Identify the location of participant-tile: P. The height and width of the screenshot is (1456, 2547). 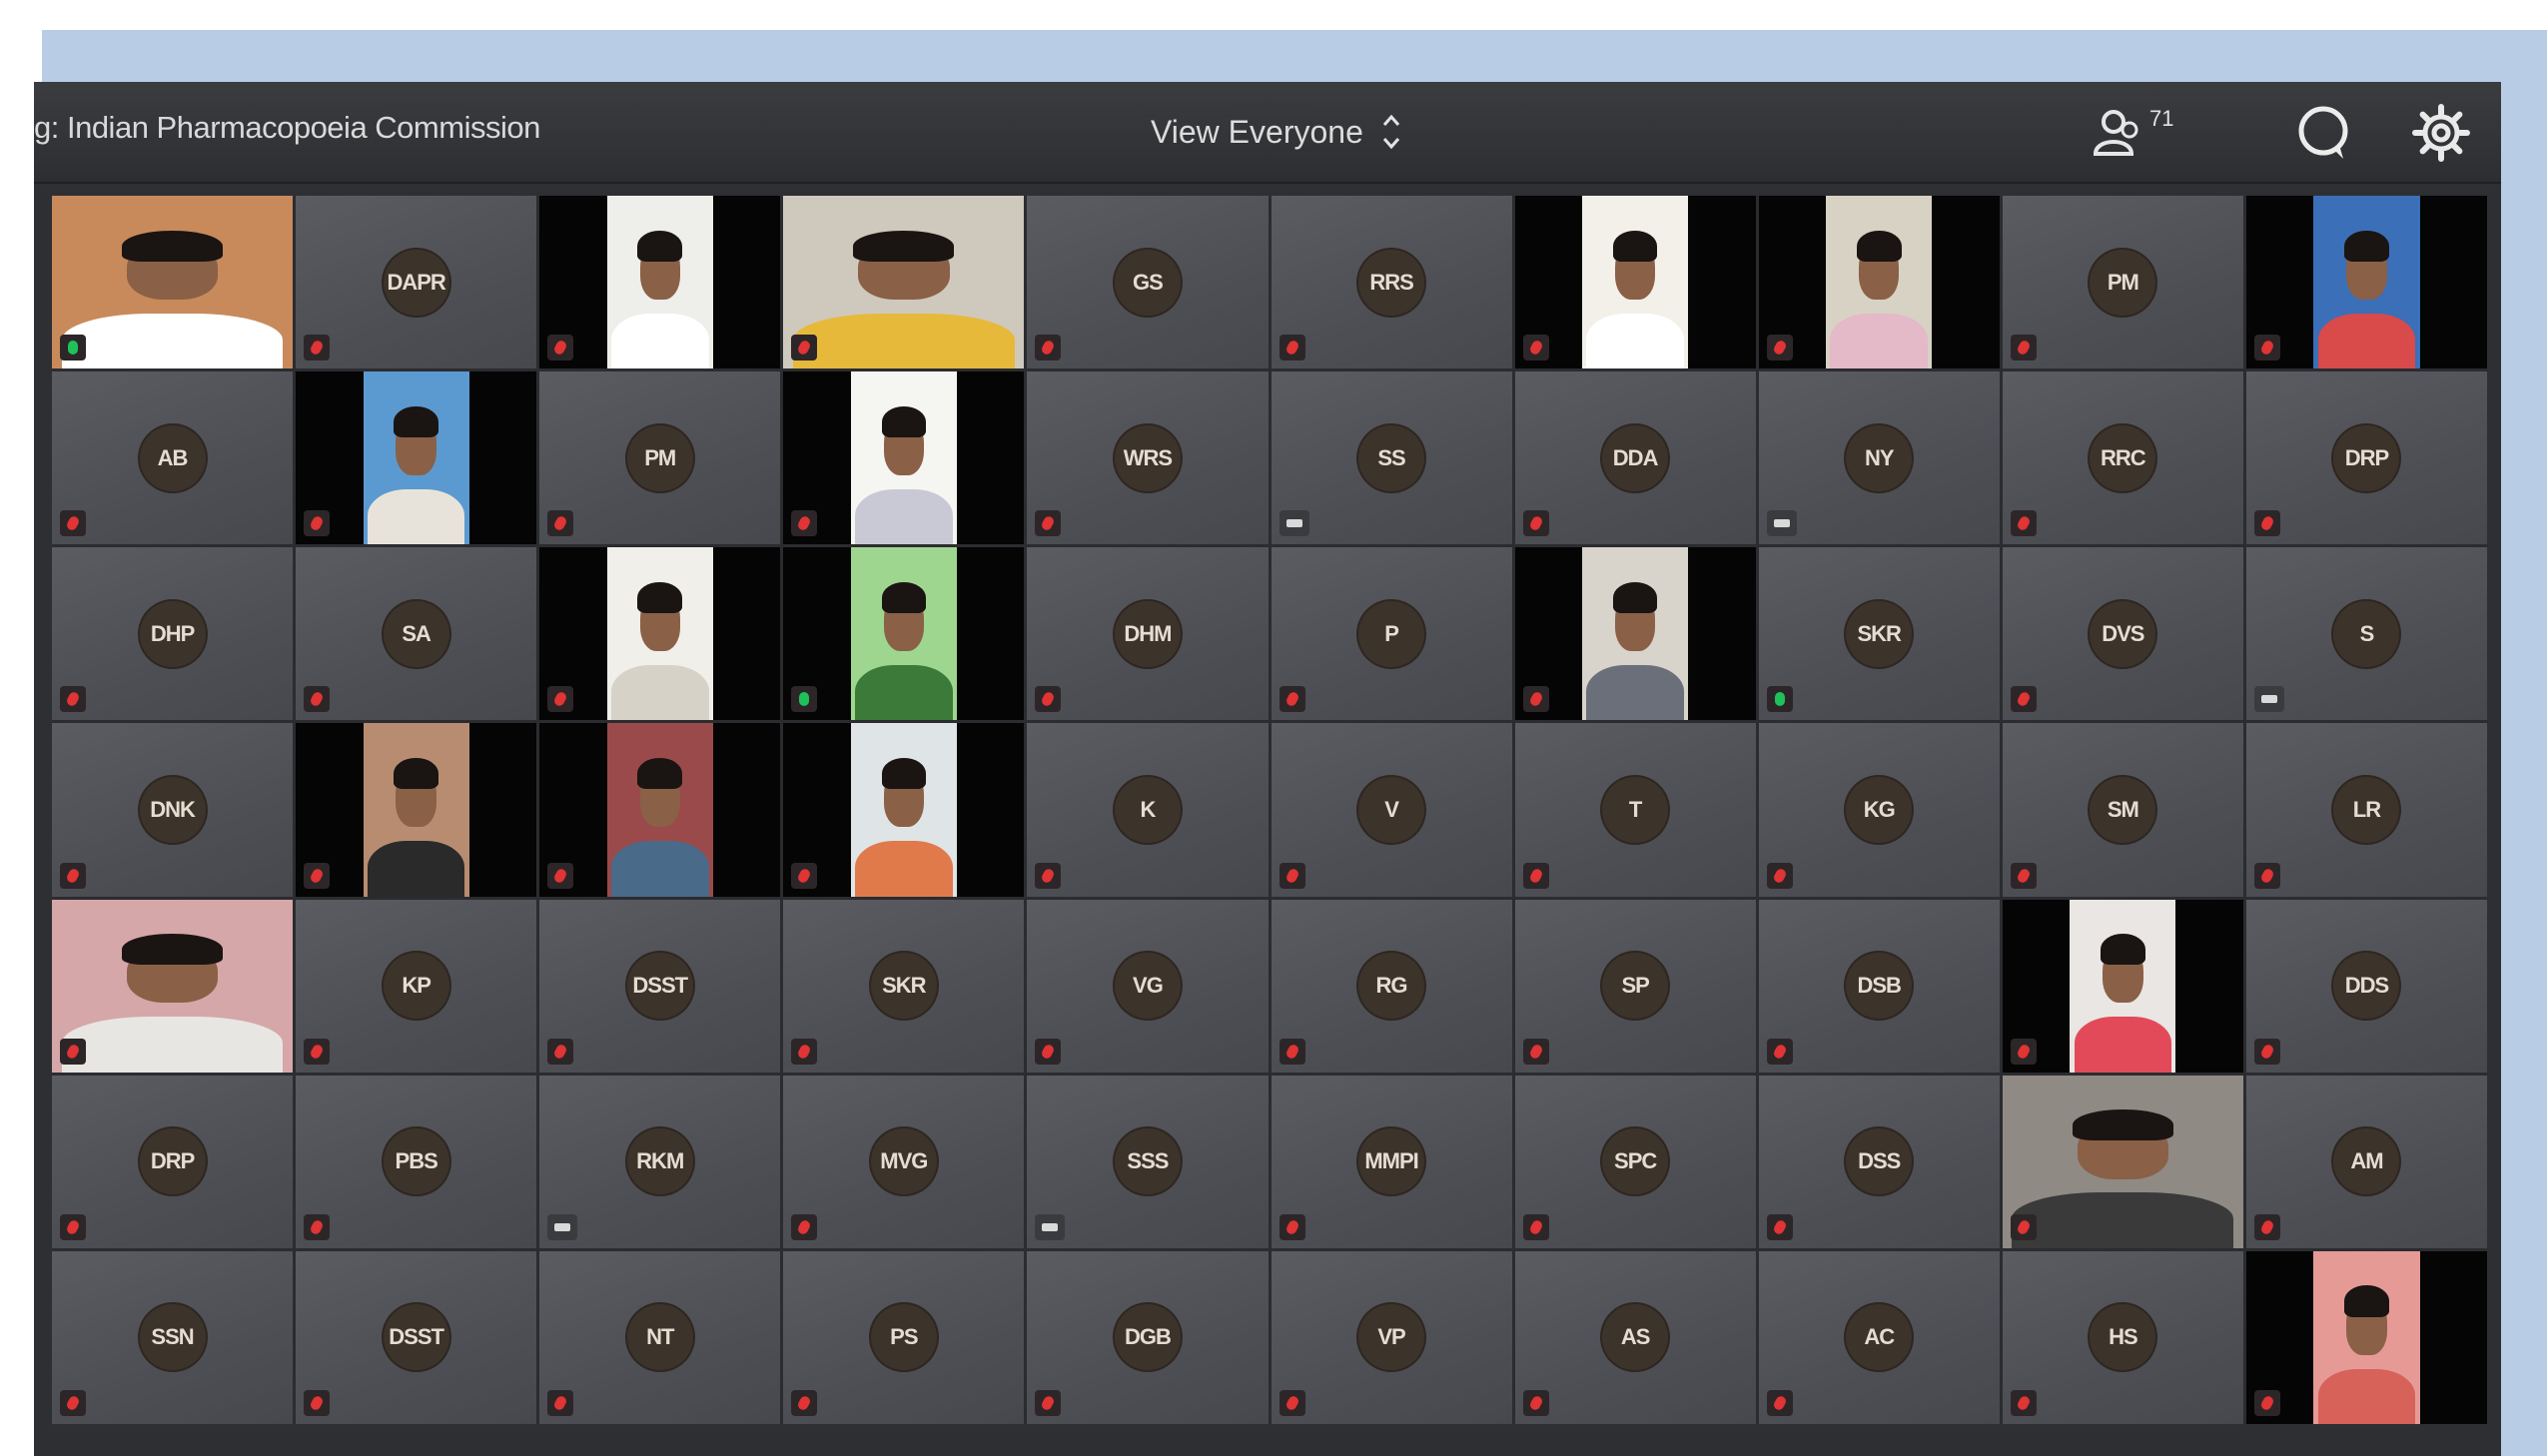
(1391, 634).